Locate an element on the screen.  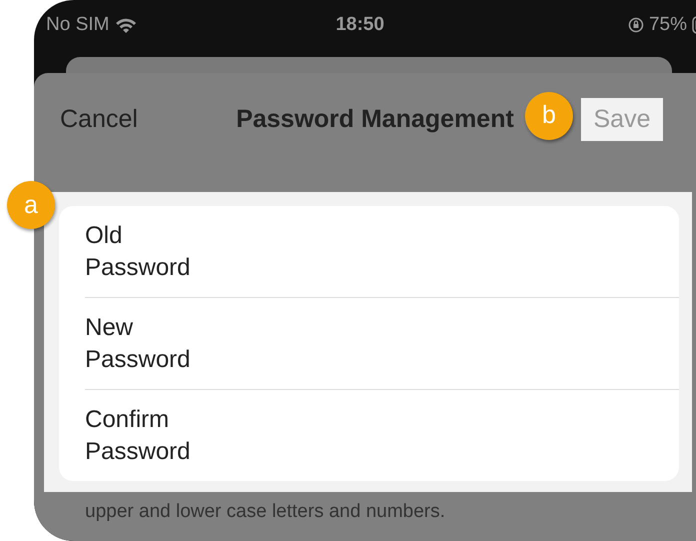
cancel-button: Cancel is located at coordinates (132, 119).